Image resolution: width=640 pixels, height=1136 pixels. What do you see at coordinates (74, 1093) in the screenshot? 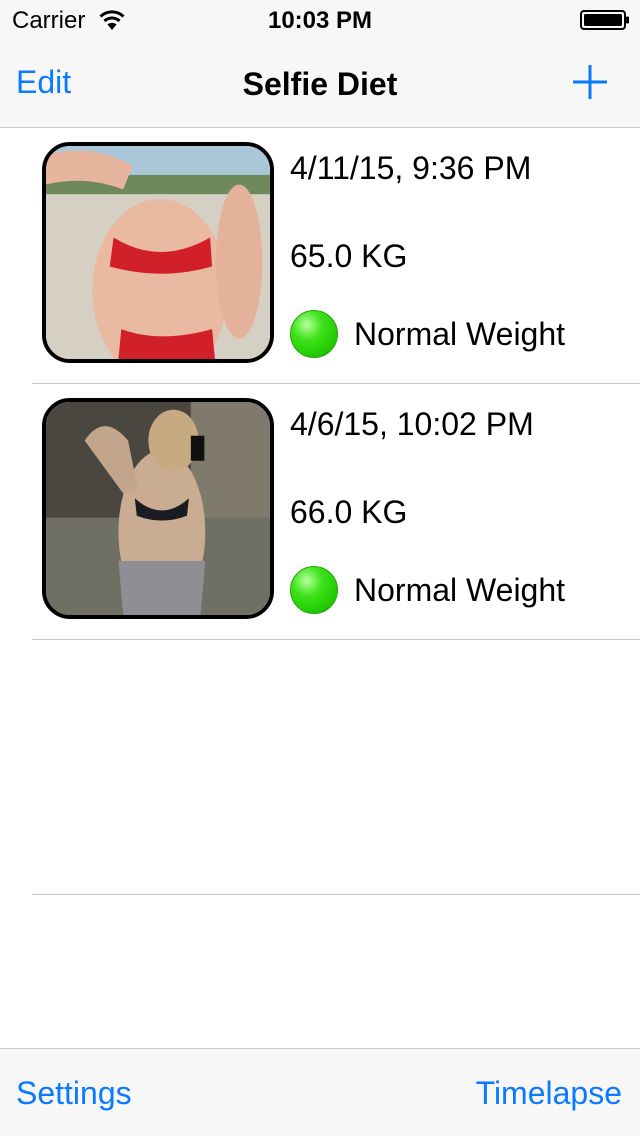
I see `settings-button: Settings` at bounding box center [74, 1093].